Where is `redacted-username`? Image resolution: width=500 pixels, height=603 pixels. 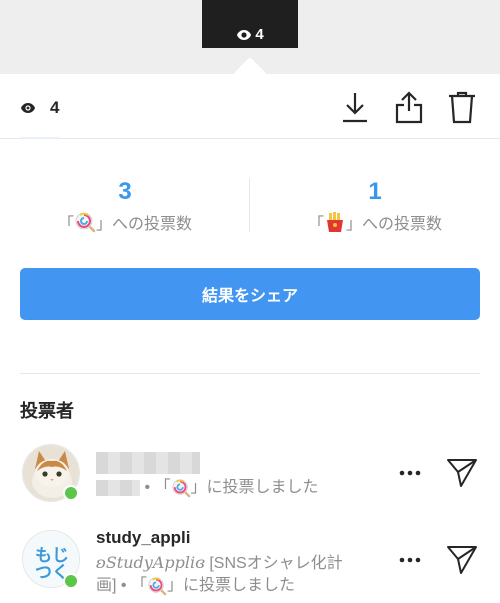 redacted-username is located at coordinates (148, 463).